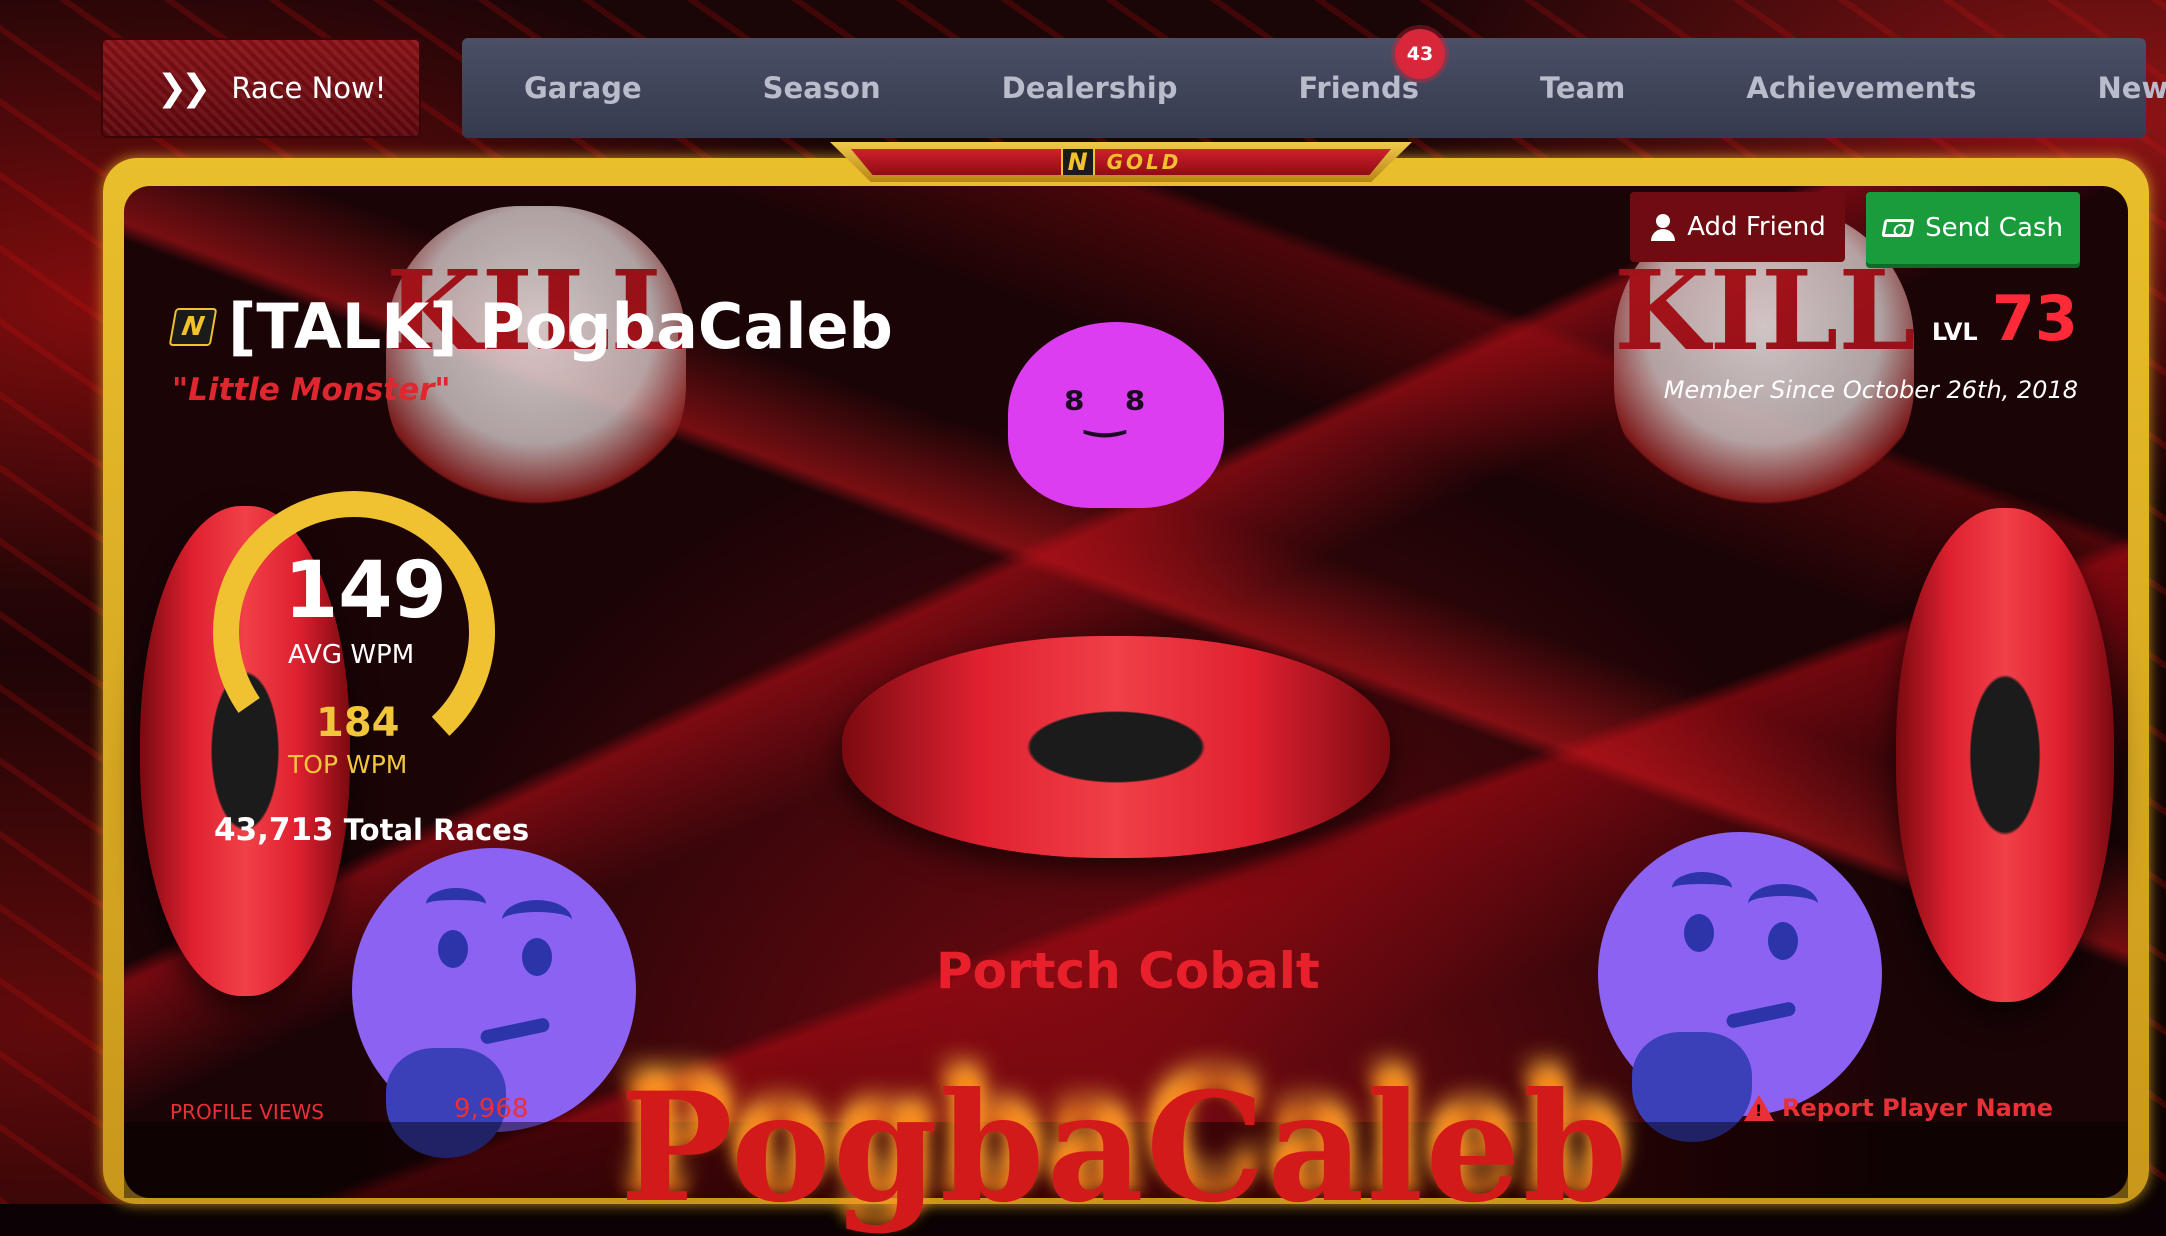  Describe the element at coordinates (351, 655) in the screenshot. I see `avg-wpm-label: AVG WPM` at that location.